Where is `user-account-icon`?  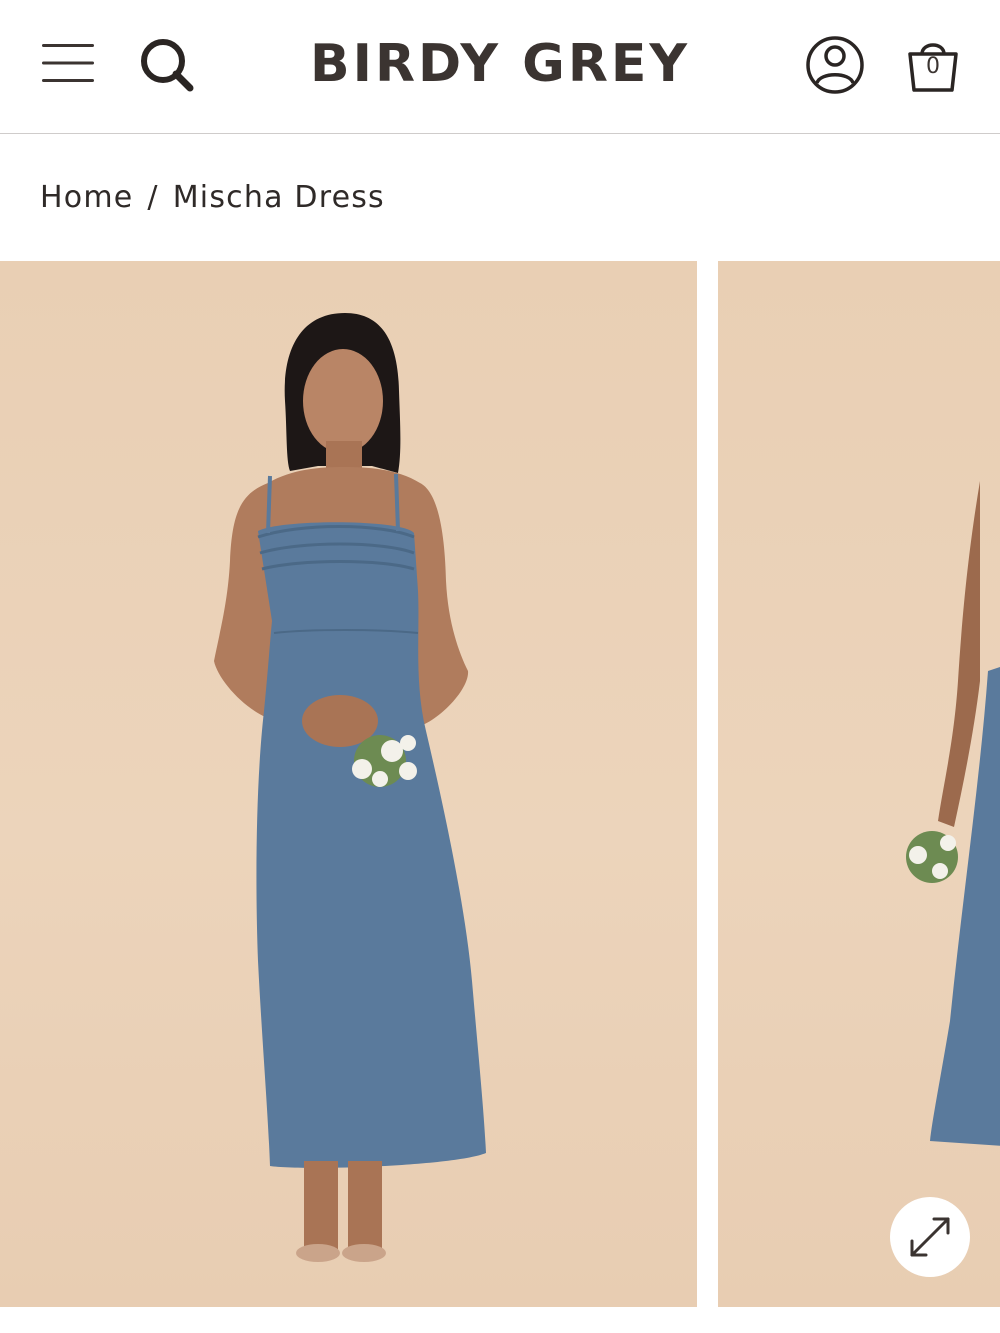
user-account-icon is located at coordinates (835, 65).